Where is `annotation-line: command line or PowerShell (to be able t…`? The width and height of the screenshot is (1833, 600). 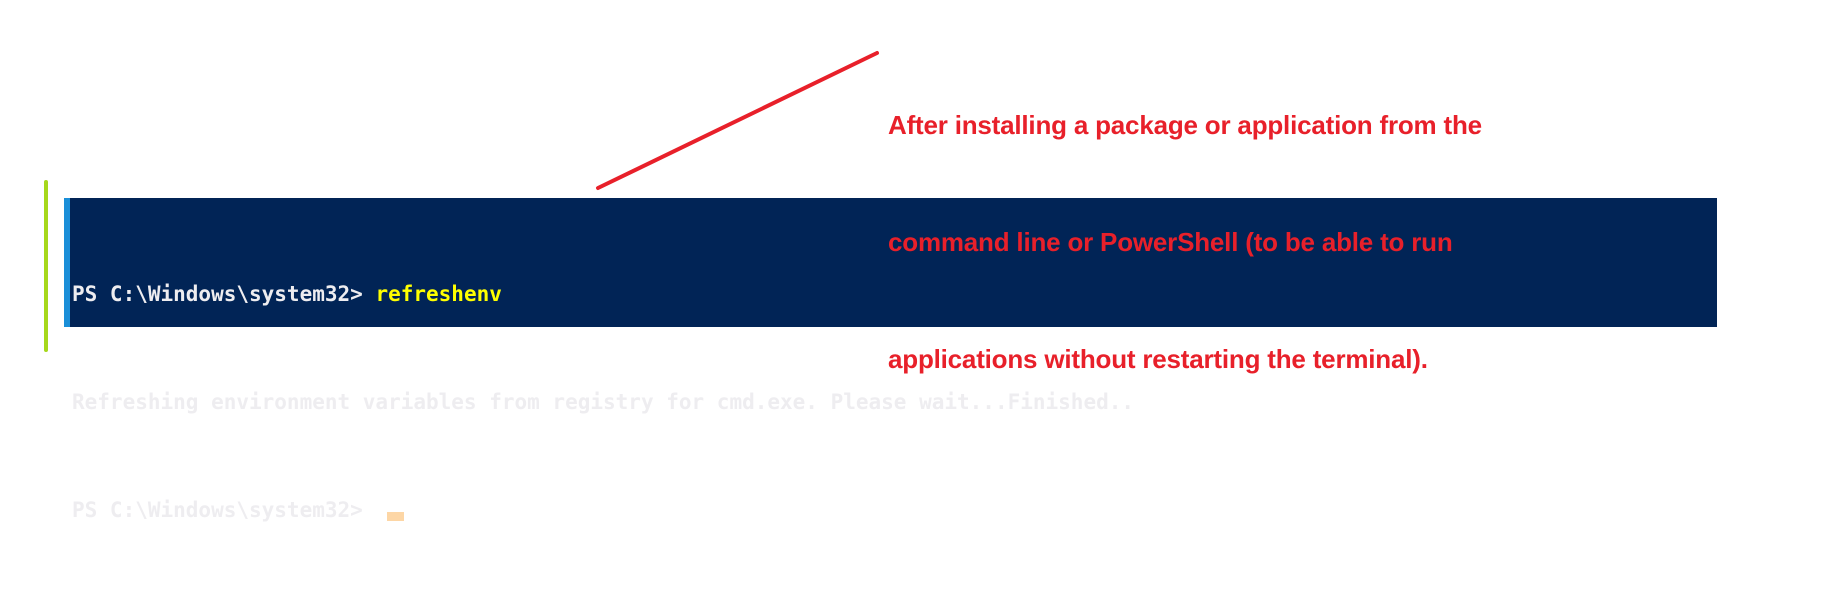
annotation-line: command line or PowerShell (to be able t… is located at coordinates (1170, 242).